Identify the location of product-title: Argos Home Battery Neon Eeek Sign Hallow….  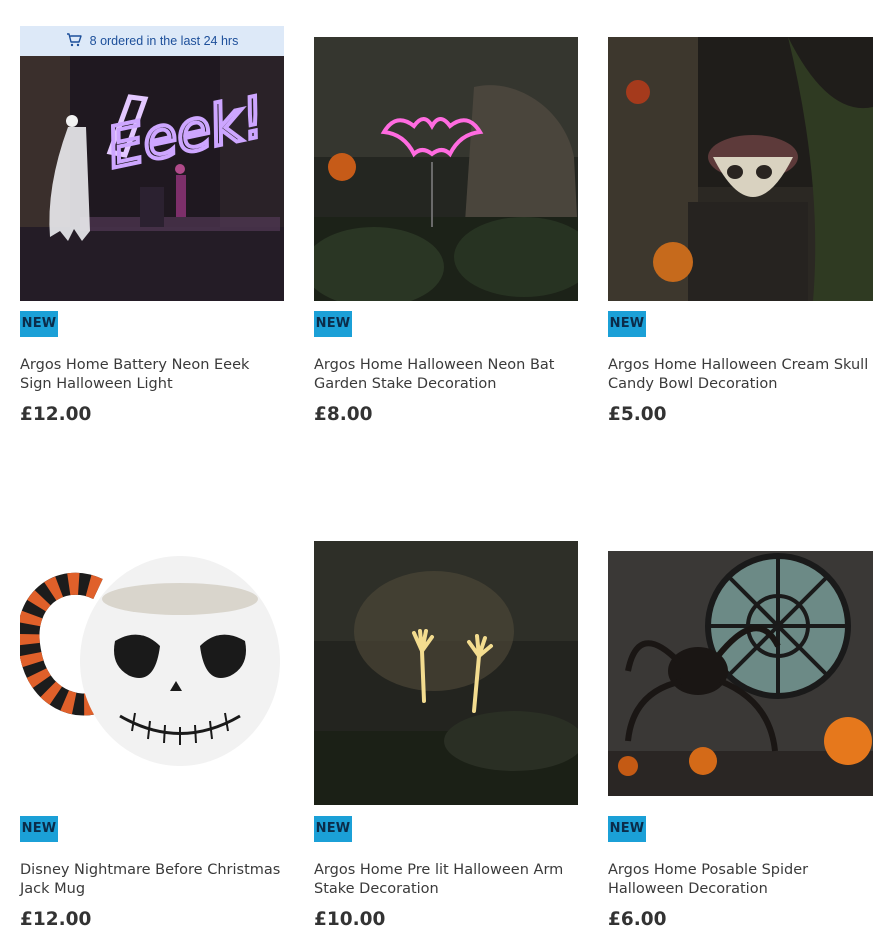
(151, 375).